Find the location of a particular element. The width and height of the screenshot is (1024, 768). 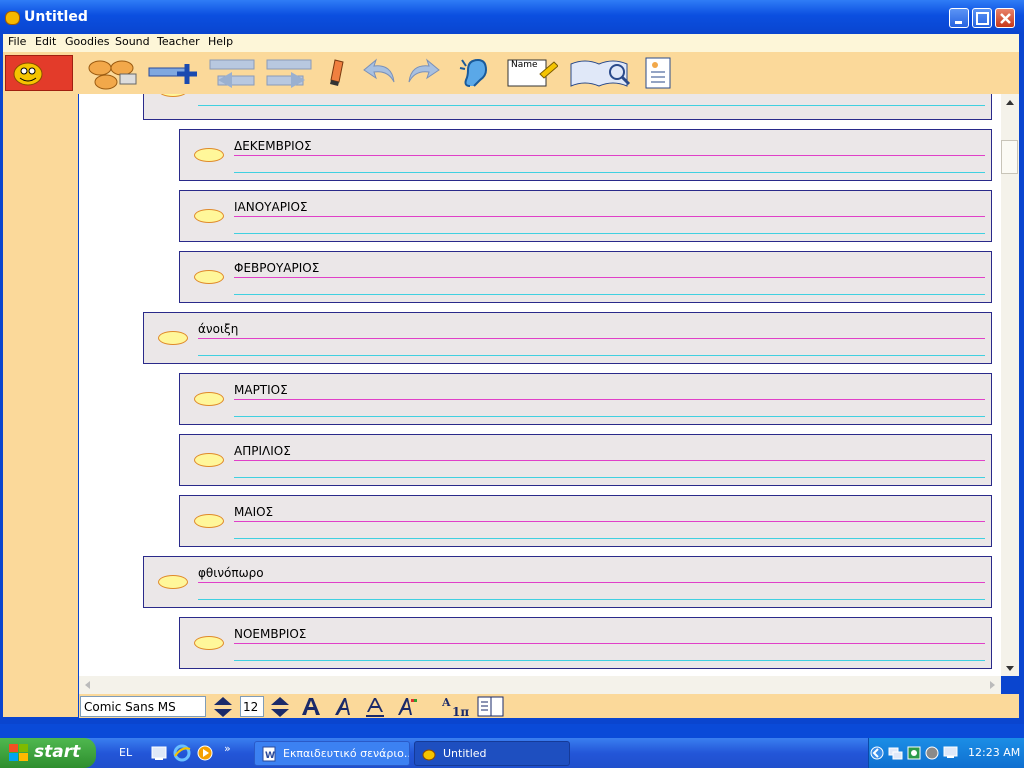

outline-subtopic-row: ΜΑΙΟΣ is located at coordinates (585, 521).